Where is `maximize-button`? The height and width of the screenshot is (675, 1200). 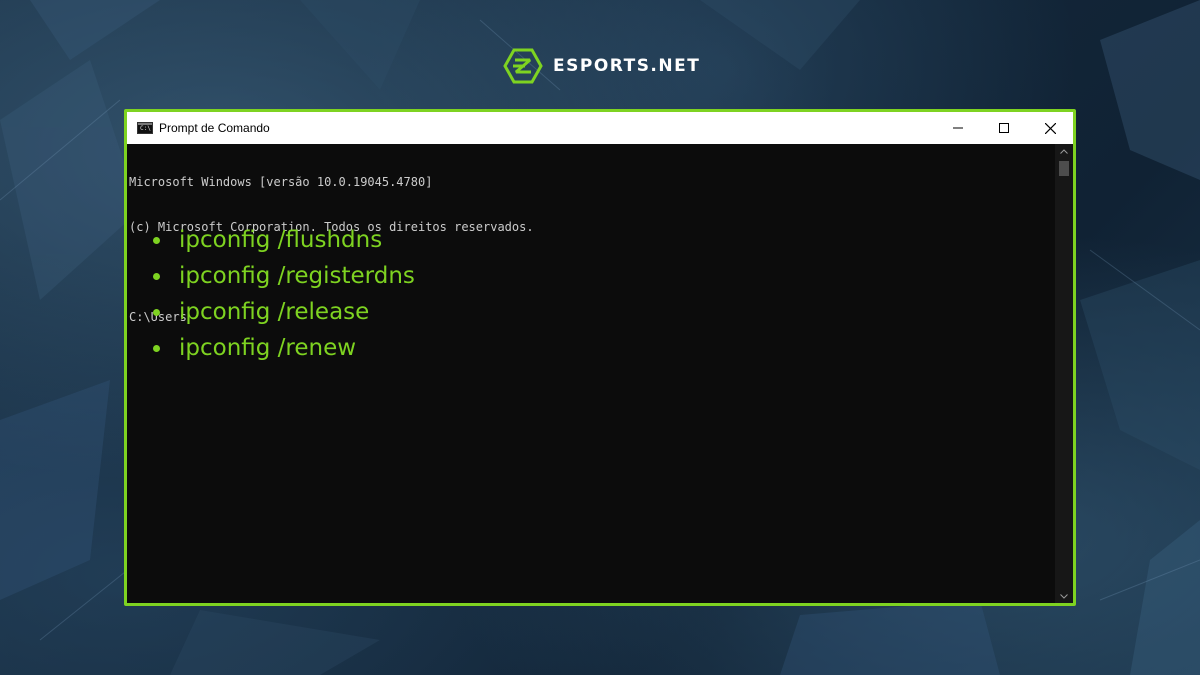 maximize-button is located at coordinates (1004, 128).